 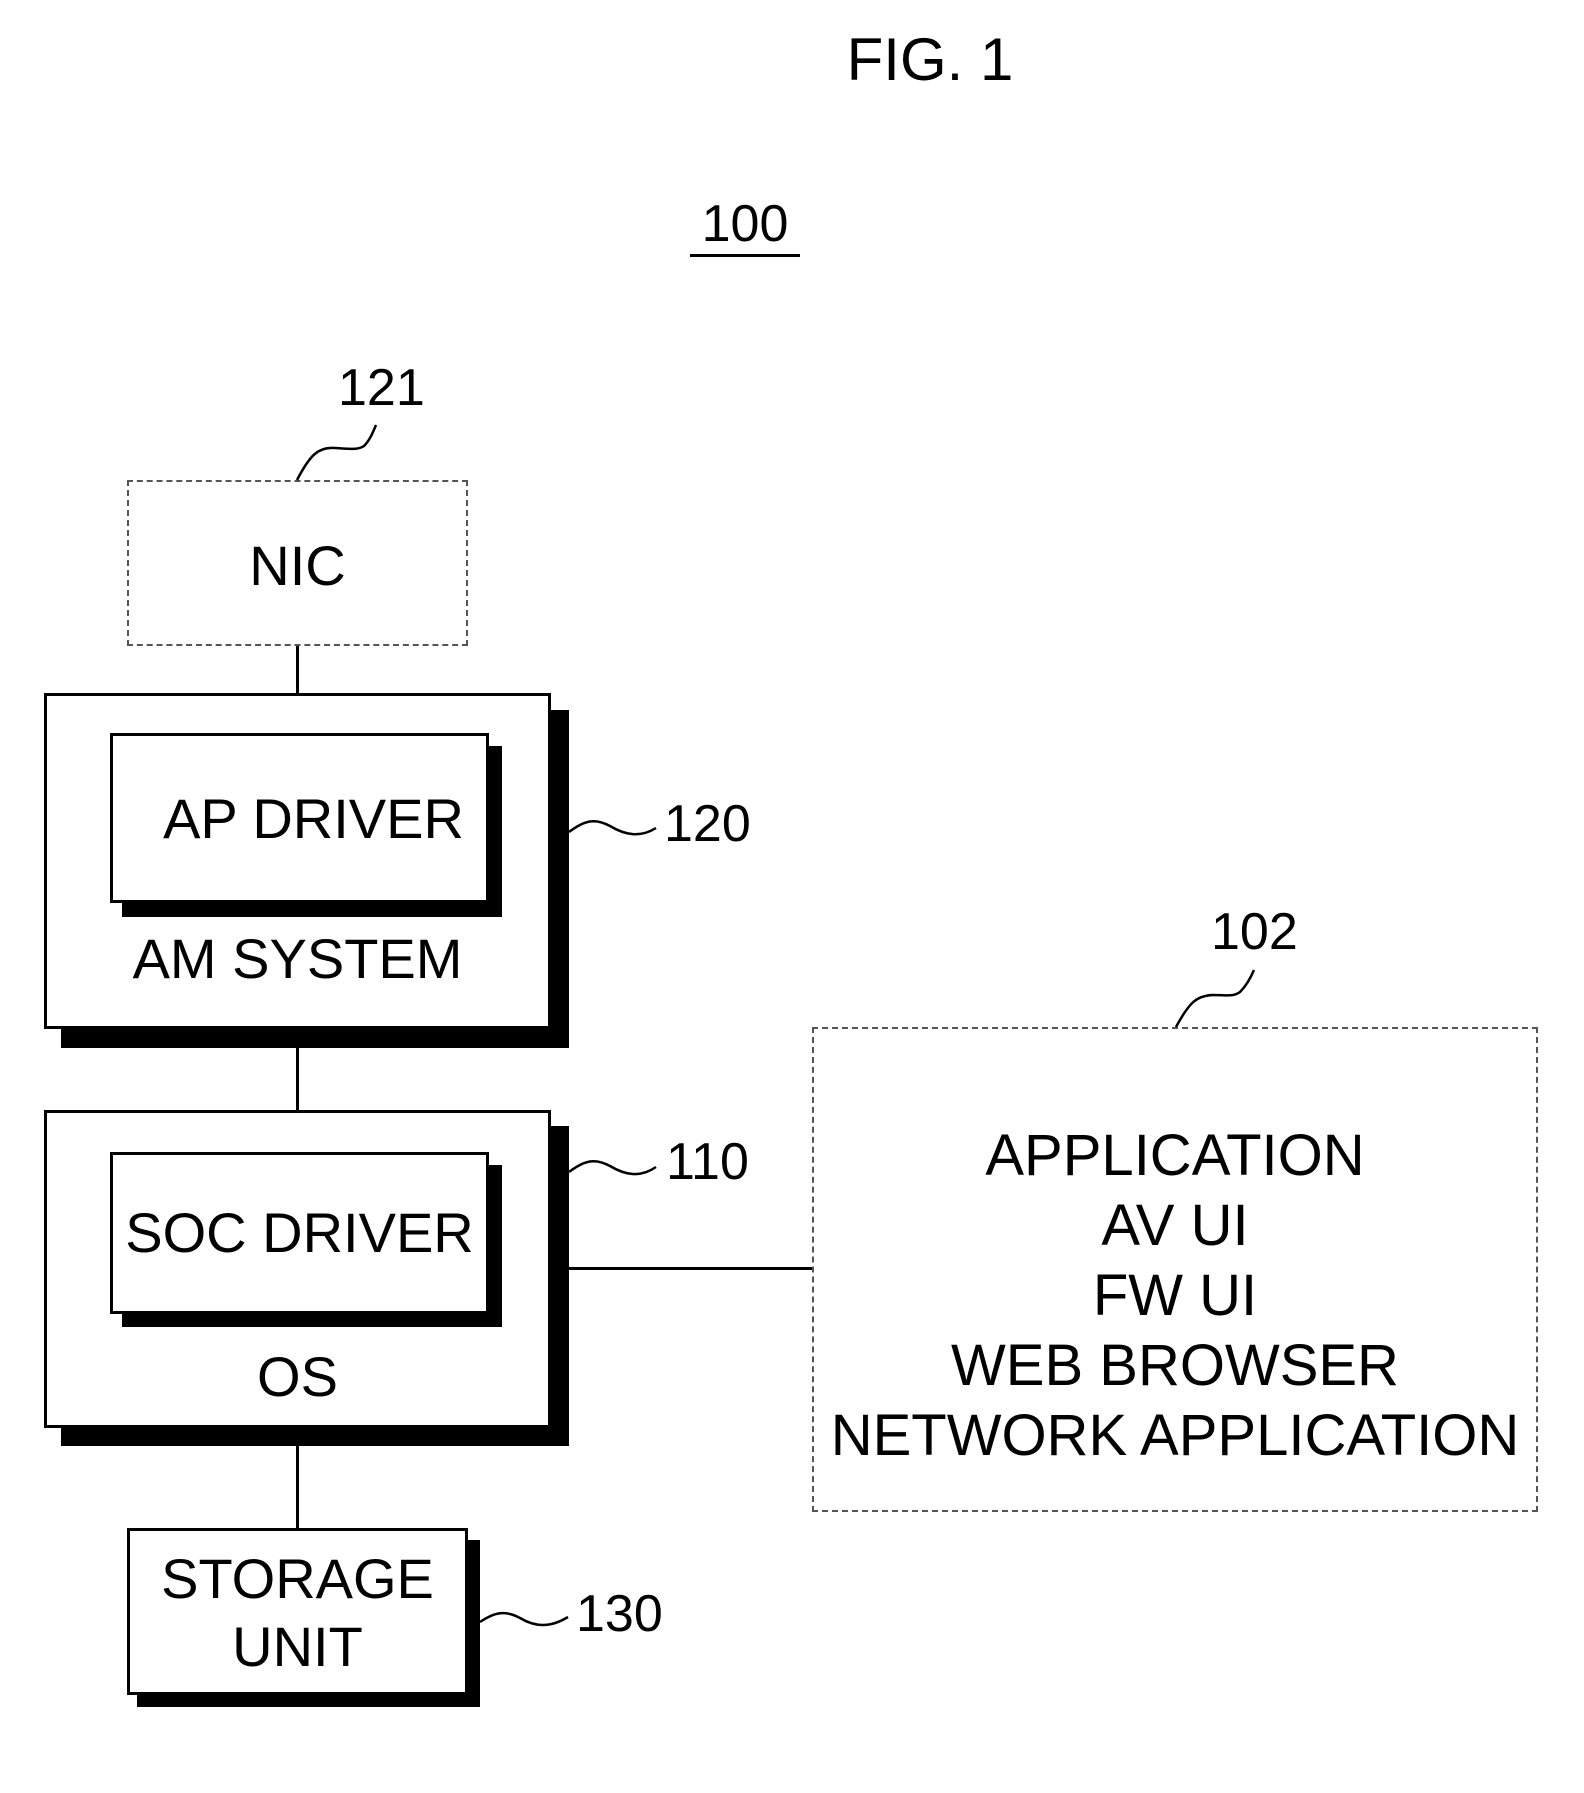 What do you see at coordinates (297, 1487) in the screenshot?
I see `connector-os-storage` at bounding box center [297, 1487].